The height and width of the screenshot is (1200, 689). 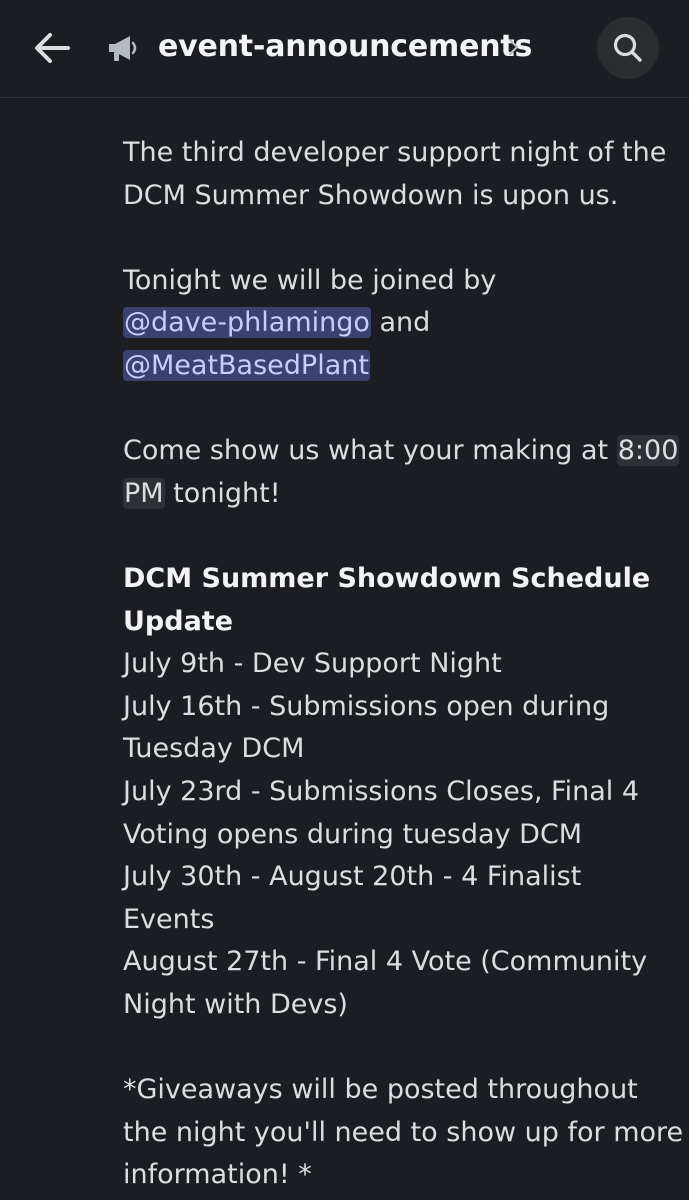 What do you see at coordinates (370, 451) in the screenshot?
I see `come-text: Come show us what your making at` at bounding box center [370, 451].